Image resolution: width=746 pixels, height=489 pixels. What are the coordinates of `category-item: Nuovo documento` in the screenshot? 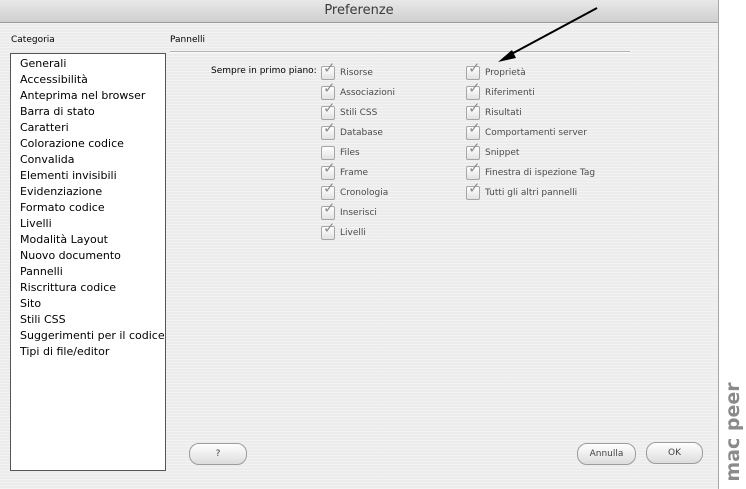 It's located at (88, 256).